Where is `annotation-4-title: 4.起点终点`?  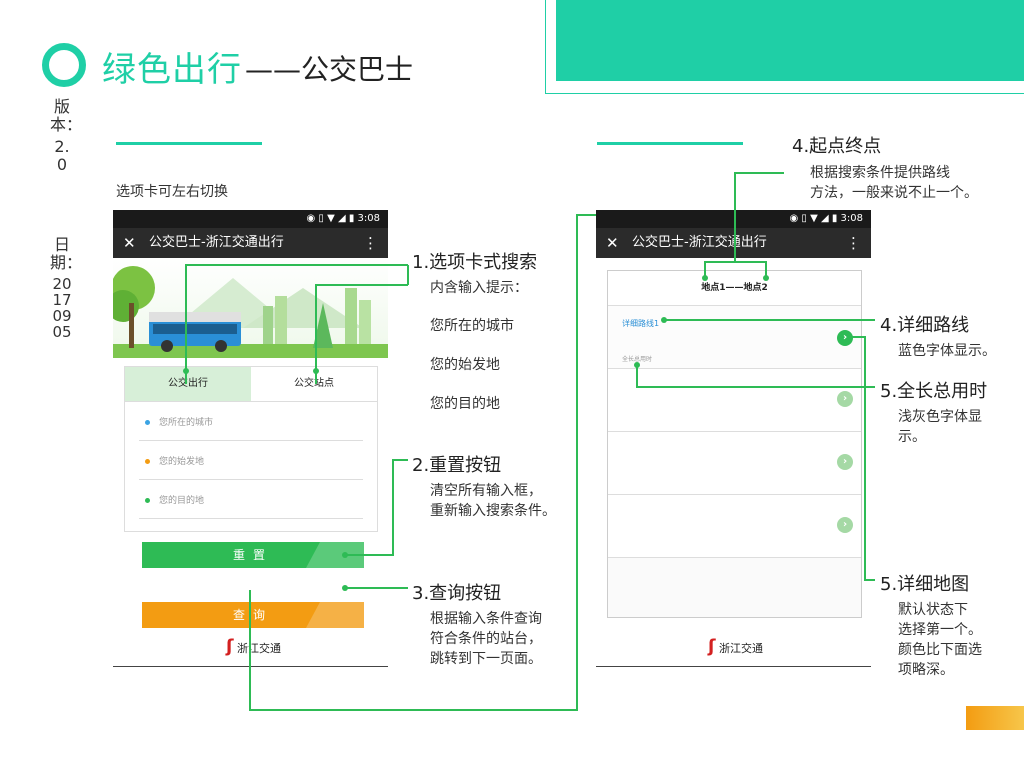 annotation-4-title: 4.起点终点 is located at coordinates (837, 146).